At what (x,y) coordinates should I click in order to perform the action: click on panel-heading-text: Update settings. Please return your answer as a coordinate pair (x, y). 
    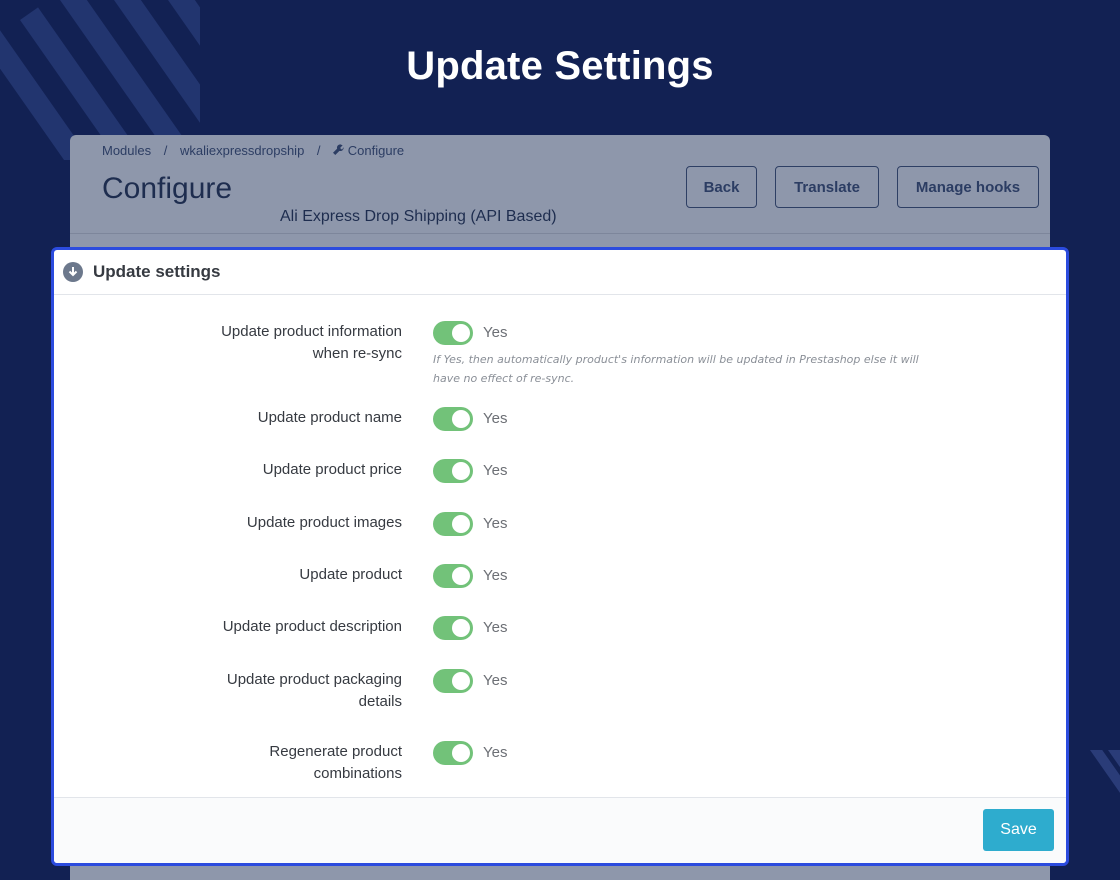
    Looking at the image, I should click on (157, 271).